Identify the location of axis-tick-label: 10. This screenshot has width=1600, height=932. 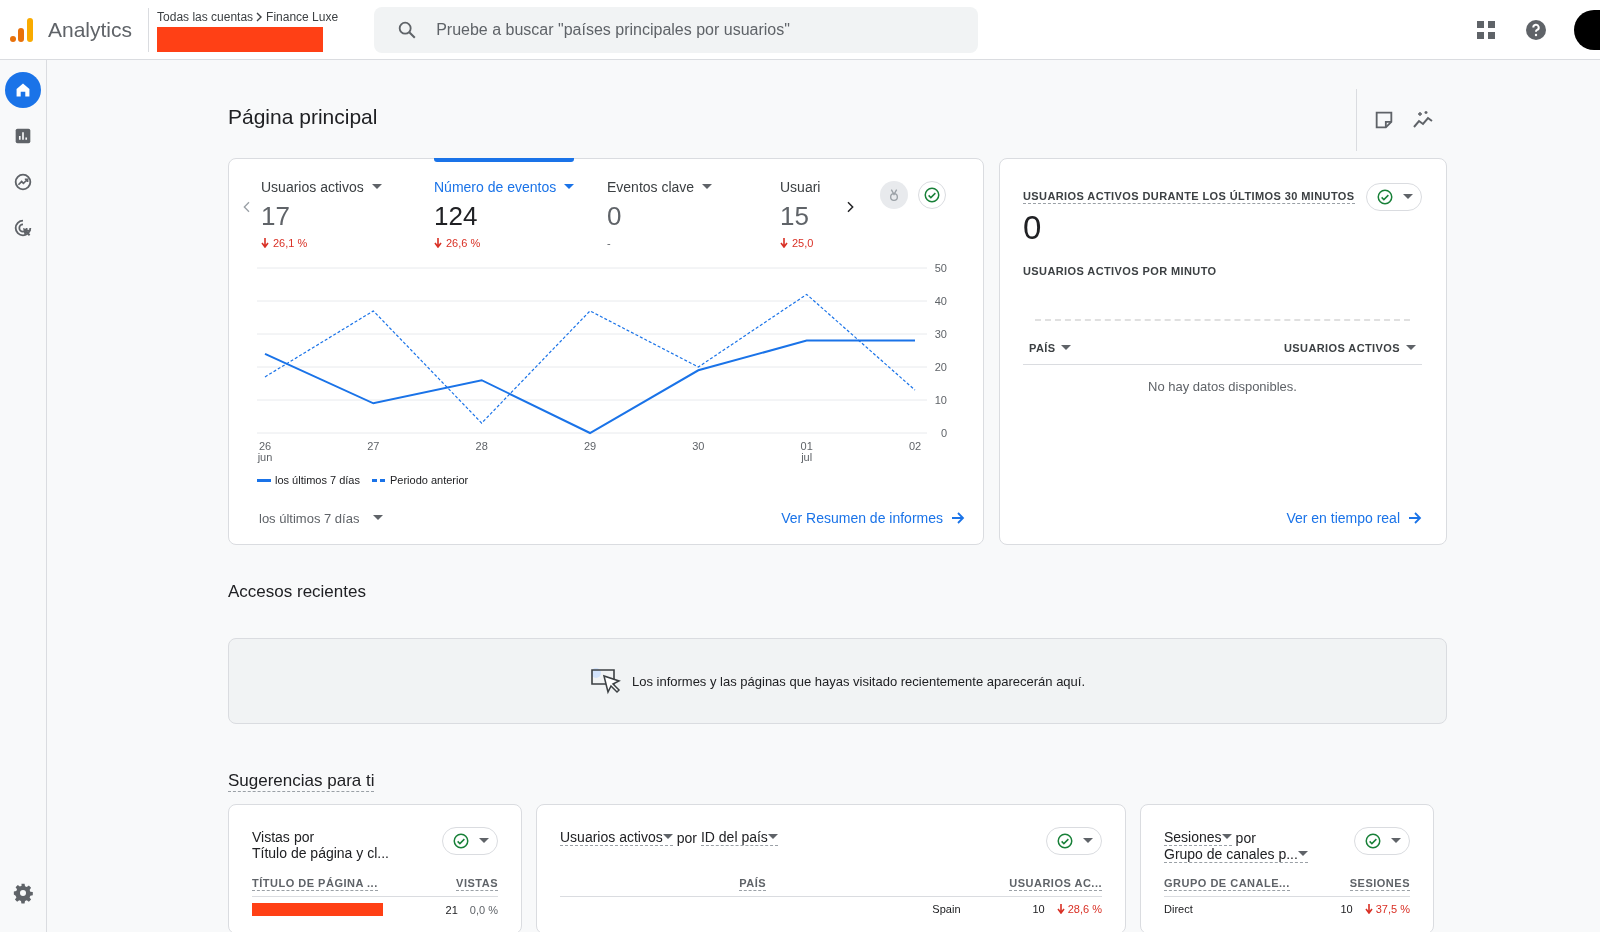
(940, 400).